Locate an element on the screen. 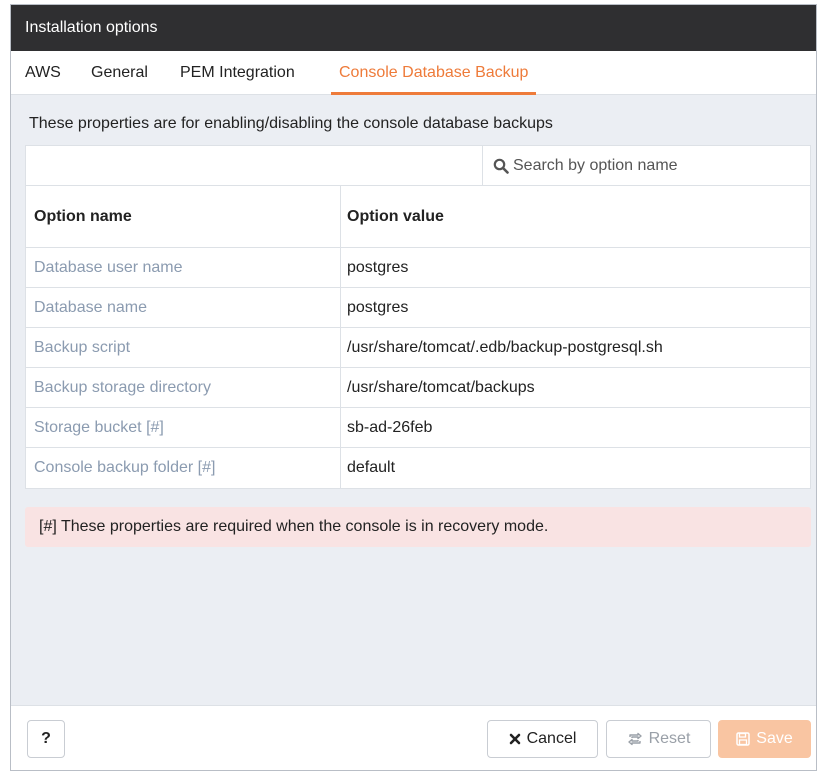 This screenshot has height=771, width=817. option-value-cell: sb-ad-26feb is located at coordinates (575, 427).